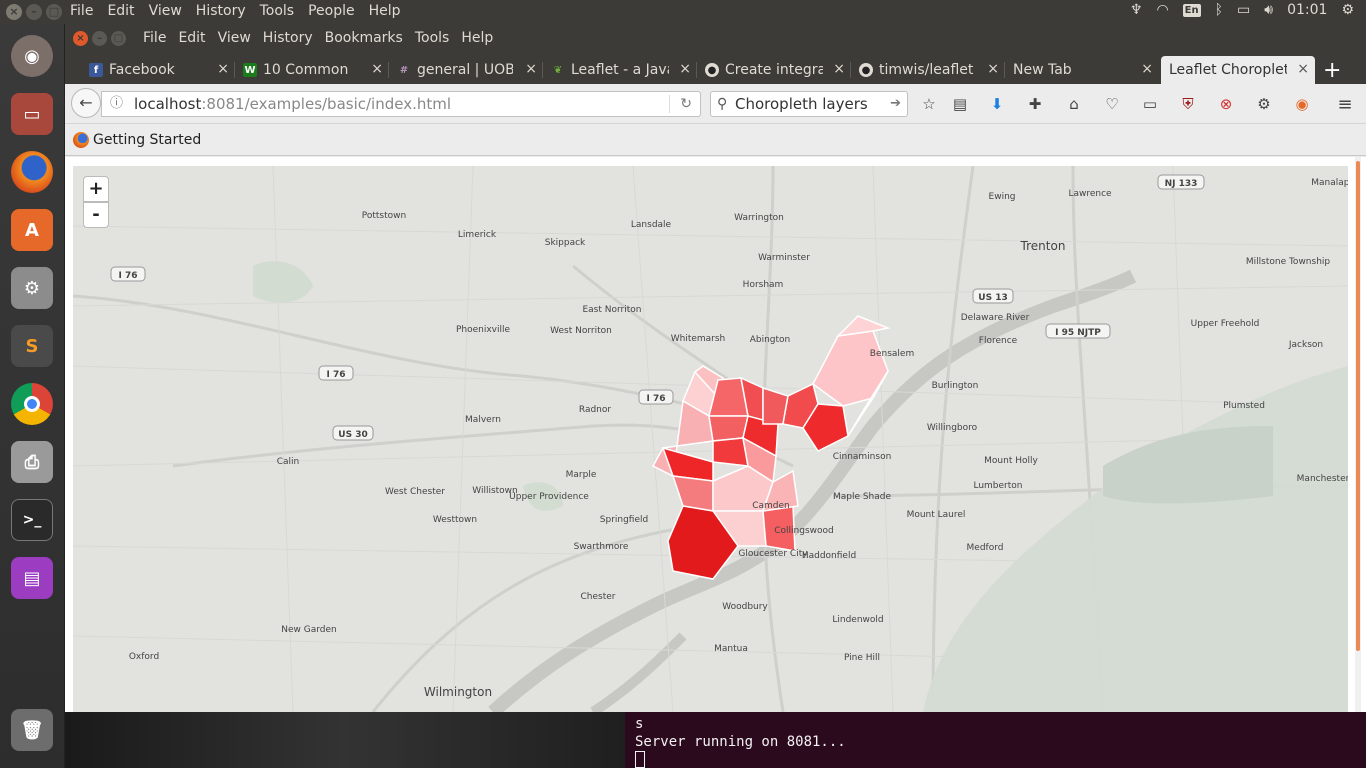 The image size is (1366, 768). Describe the element at coordinates (1150, 104) in the screenshot. I see `window-icon: ▭` at that location.